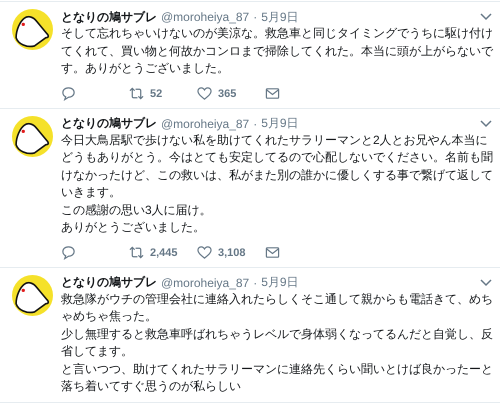 This screenshot has height=404, width=500. Describe the element at coordinates (164, 252) in the screenshot. I see `retweet-count: 2,445` at that location.